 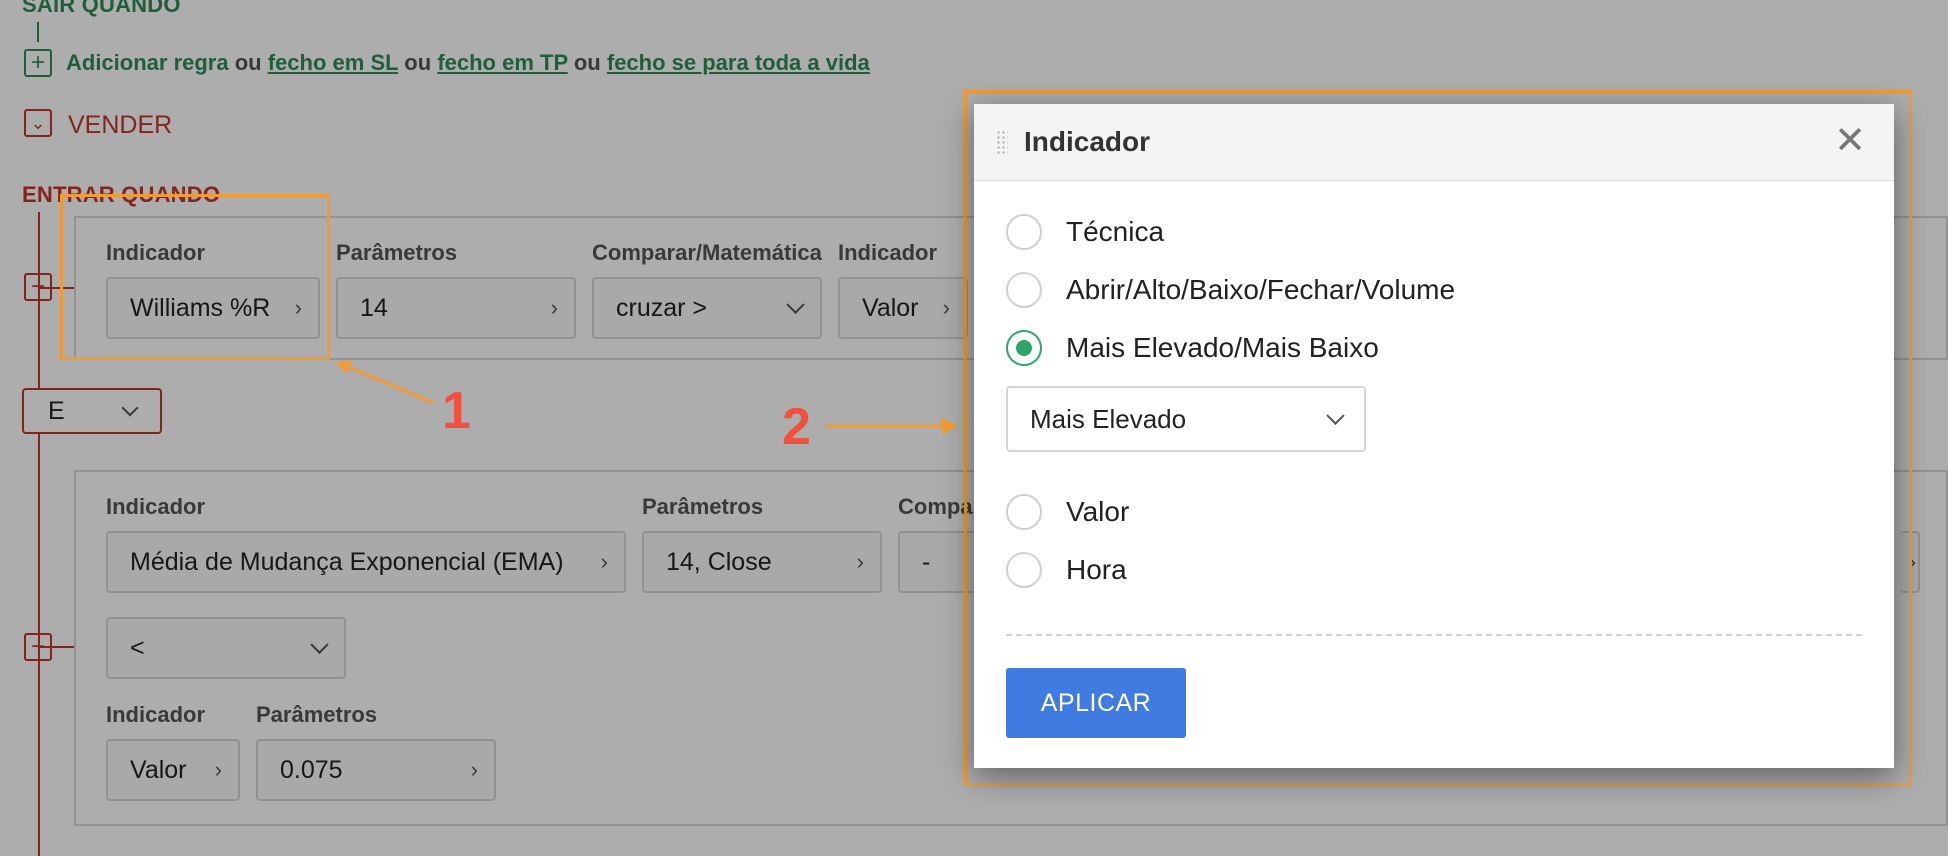 I want to click on apply-button: APLICAR, so click(x=1096, y=703).